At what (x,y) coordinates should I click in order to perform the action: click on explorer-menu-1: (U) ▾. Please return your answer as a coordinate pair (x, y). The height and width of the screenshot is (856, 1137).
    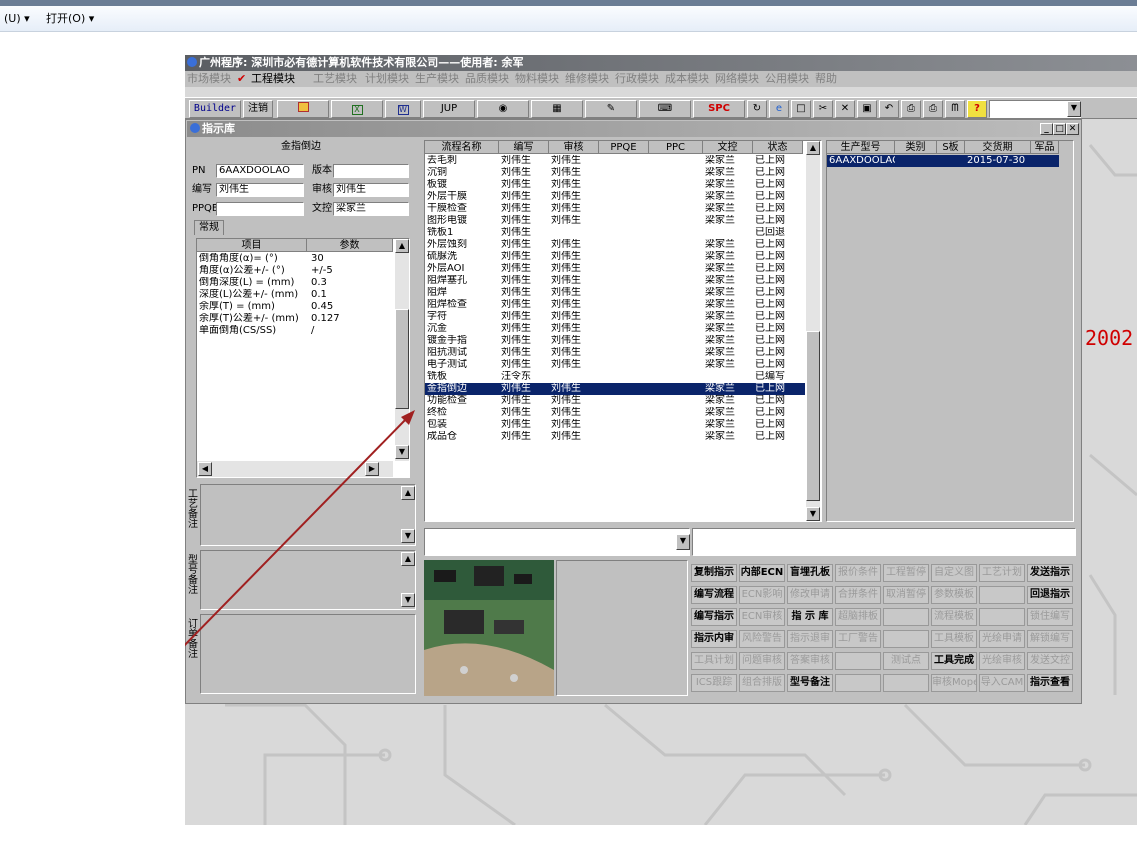
    Looking at the image, I should click on (17, 19).